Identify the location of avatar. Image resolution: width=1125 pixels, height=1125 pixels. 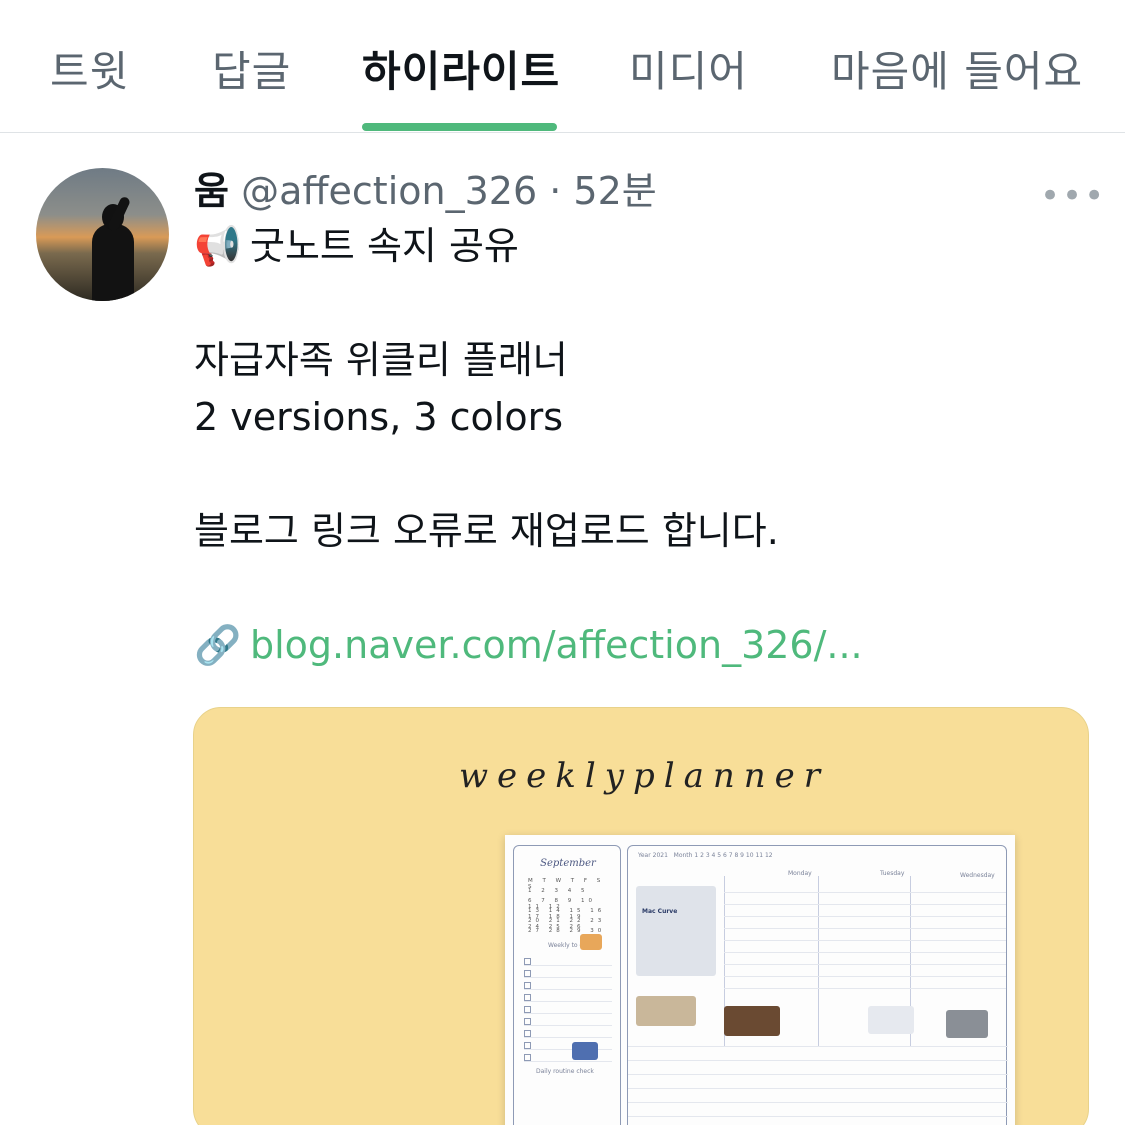
(102, 234).